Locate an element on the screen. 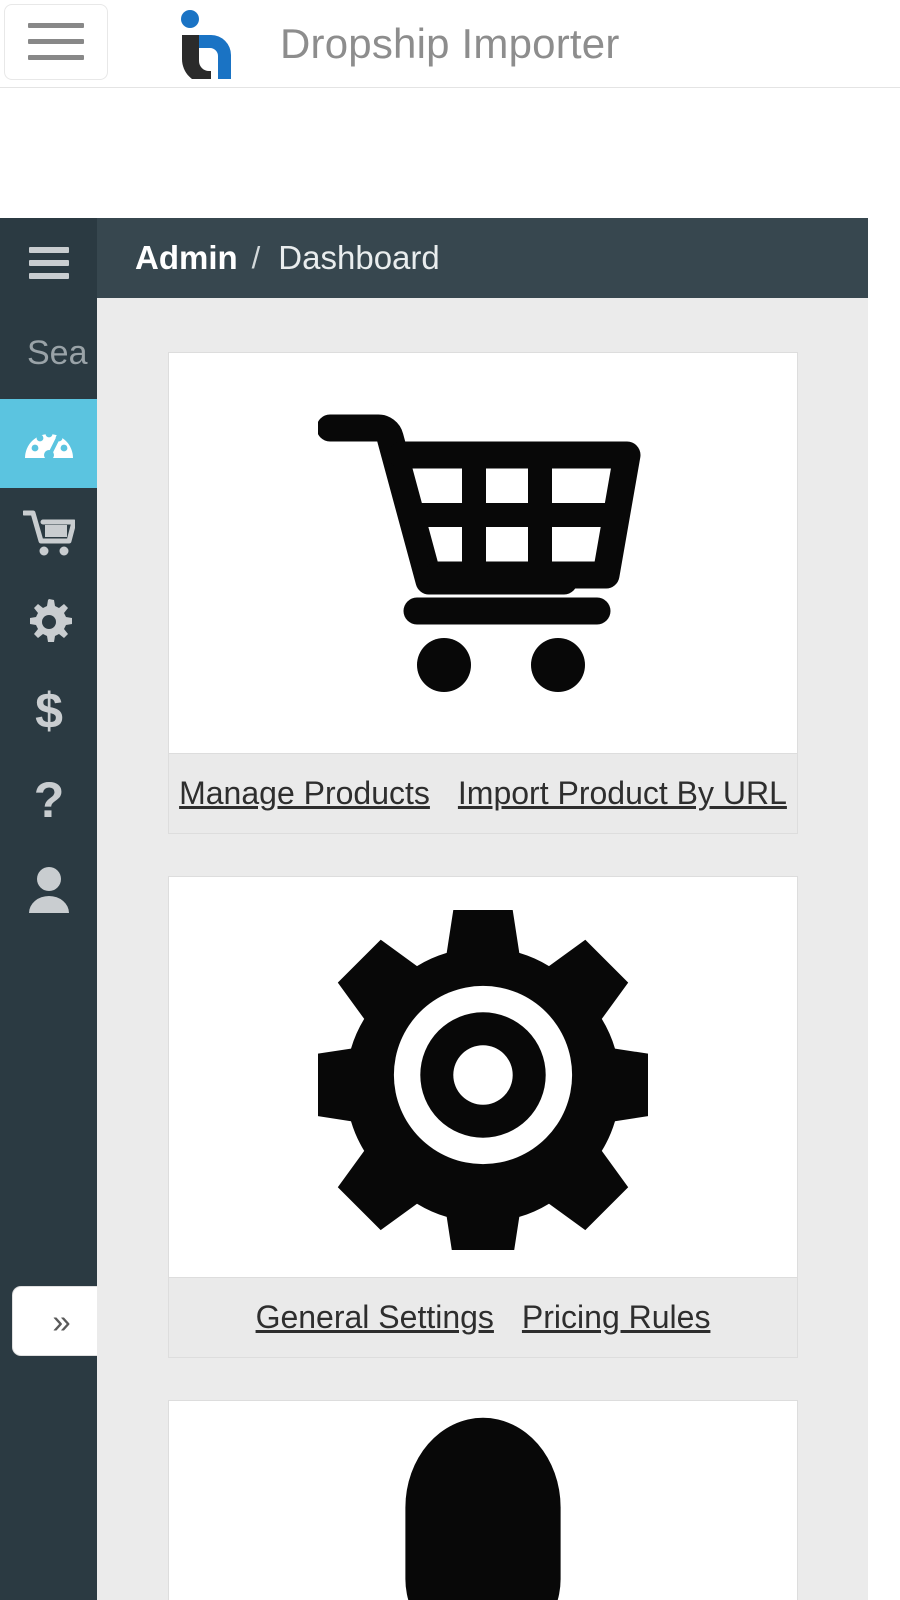  link-general-settings: General Settings is located at coordinates (375, 1317).